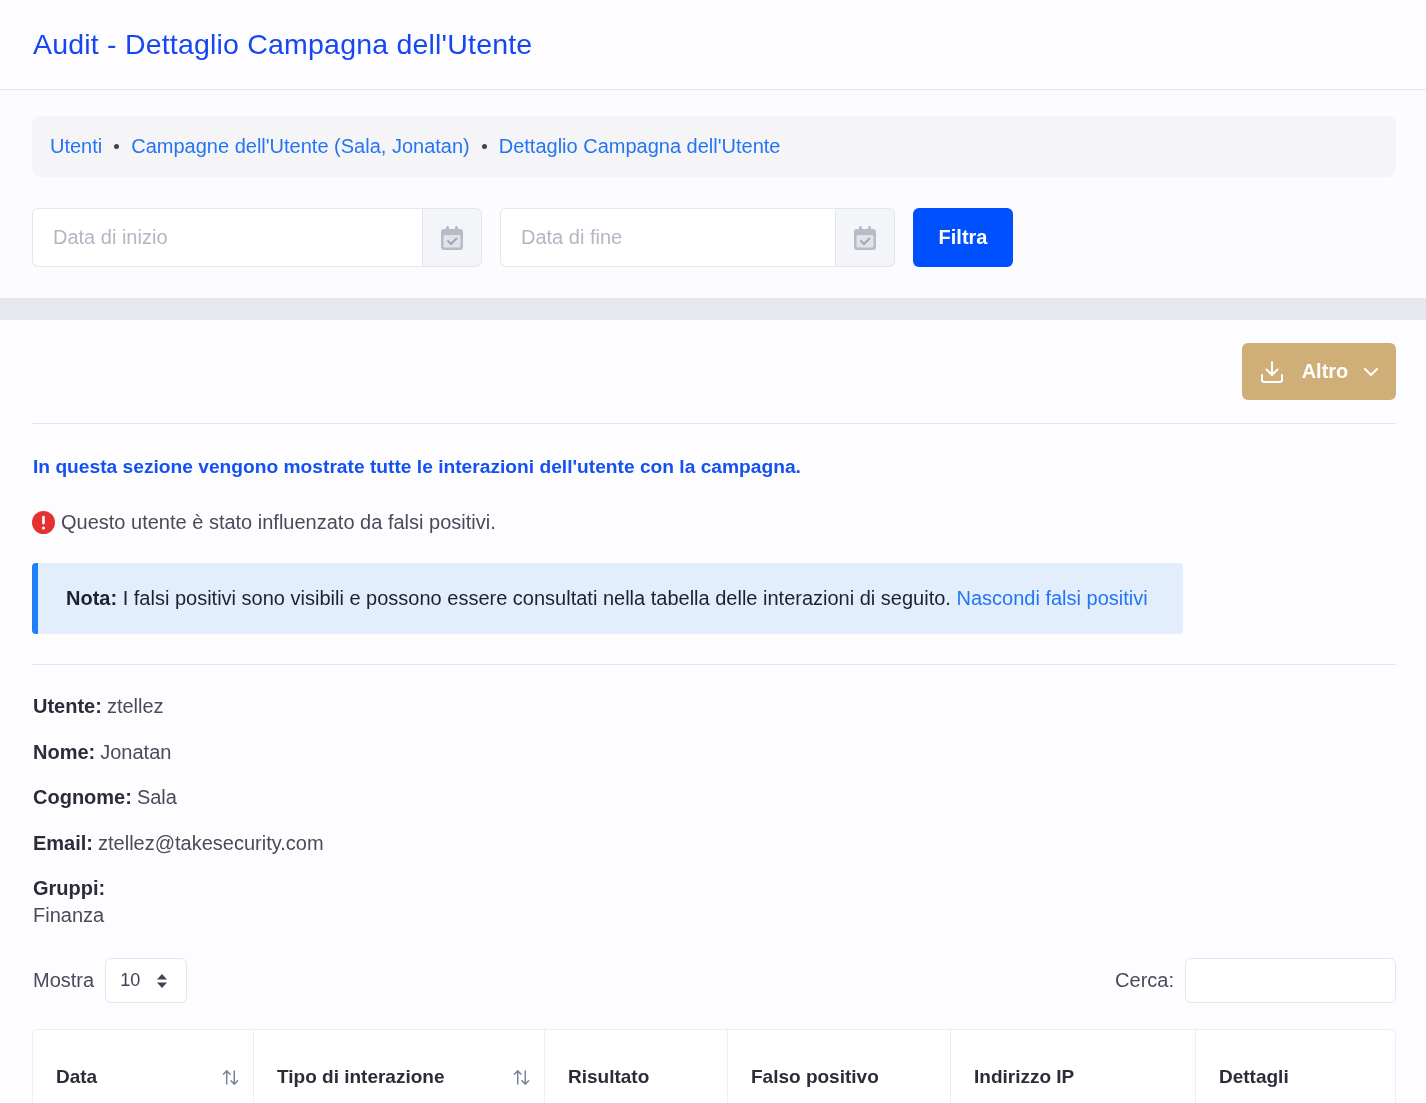 This screenshot has width=1426, height=1103. I want to click on more-button: Altro, so click(1319, 371).